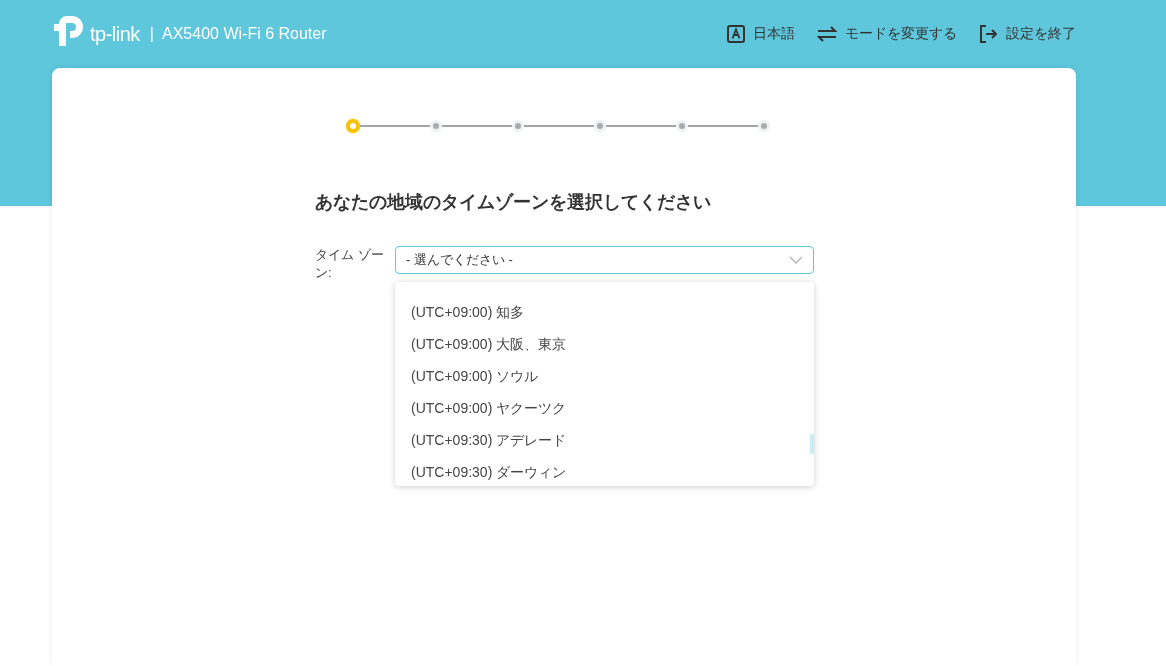  What do you see at coordinates (604, 408) in the screenshot?
I see `dropdown-option: (UTC+09:00) ヤクーツク` at bounding box center [604, 408].